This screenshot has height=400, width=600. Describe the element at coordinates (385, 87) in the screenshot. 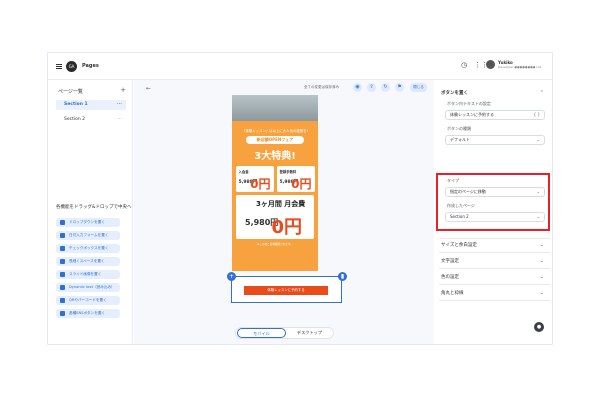

I see `share-icon: ↻` at that location.